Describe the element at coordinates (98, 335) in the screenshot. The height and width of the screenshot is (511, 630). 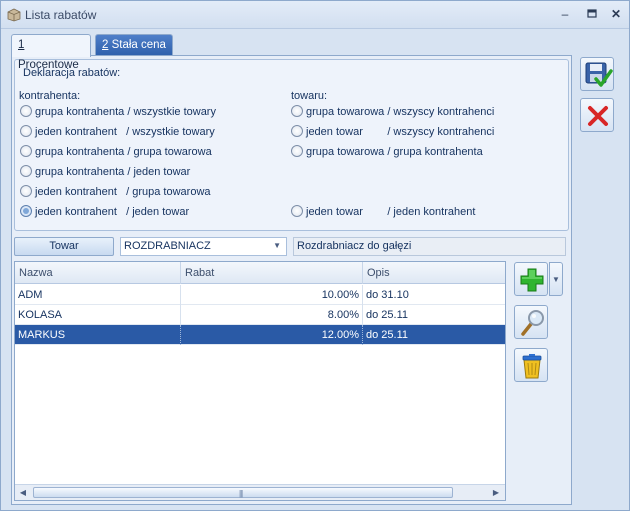
I see `cell-name: MARKUS` at that location.